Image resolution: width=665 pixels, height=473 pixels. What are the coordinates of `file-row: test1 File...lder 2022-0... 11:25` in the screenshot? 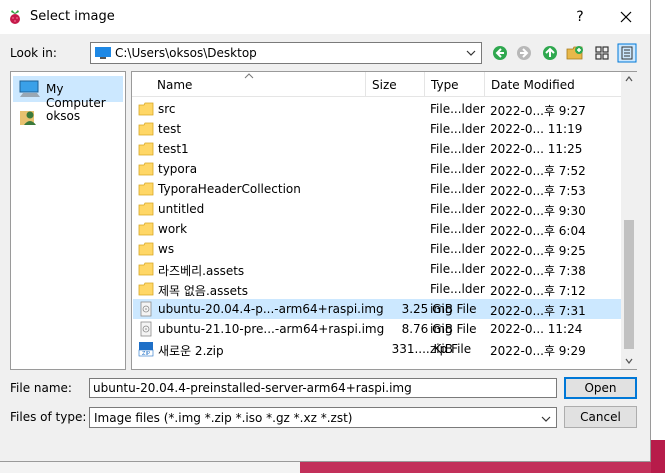 It's located at (377, 149).